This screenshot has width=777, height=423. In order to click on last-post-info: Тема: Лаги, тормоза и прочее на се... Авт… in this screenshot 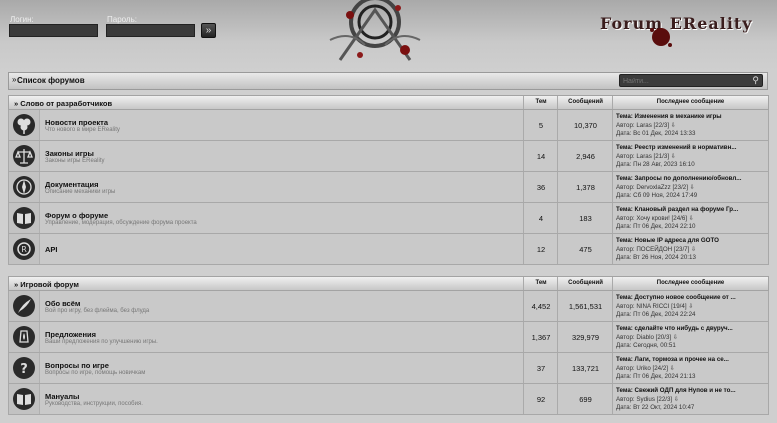, I will do `click(691, 369)`.